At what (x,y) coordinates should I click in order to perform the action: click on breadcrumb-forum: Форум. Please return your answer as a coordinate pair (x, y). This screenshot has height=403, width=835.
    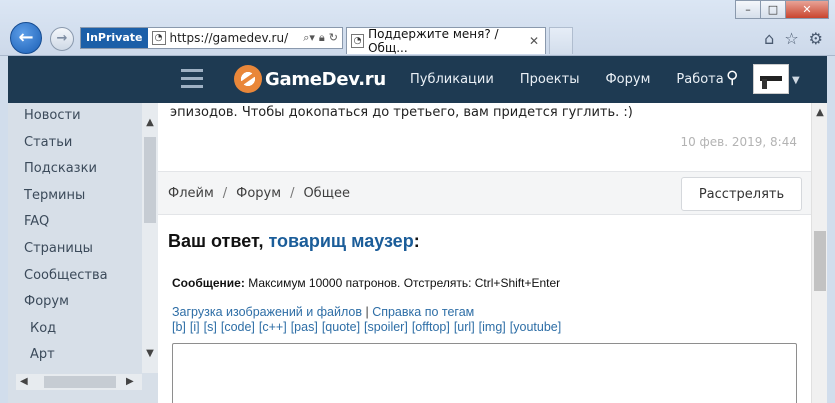
    Looking at the image, I should click on (258, 193).